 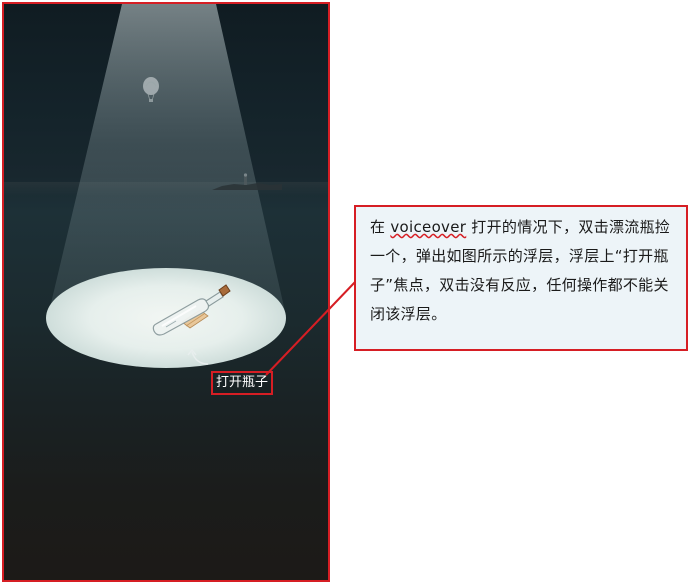 I want to click on hot-air-balloon-icon, so click(x=151, y=89).